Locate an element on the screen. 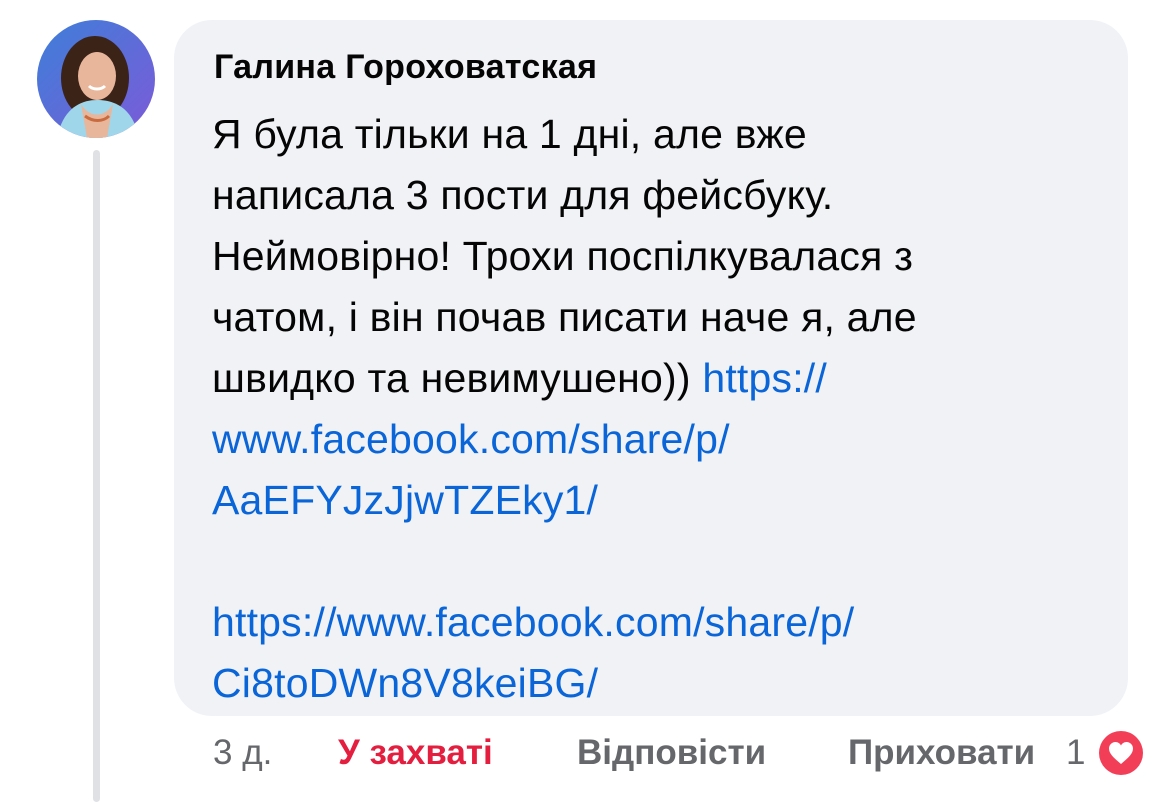  link-line: Ci8toDWn8V8keiBG/ is located at coordinates (405, 683).